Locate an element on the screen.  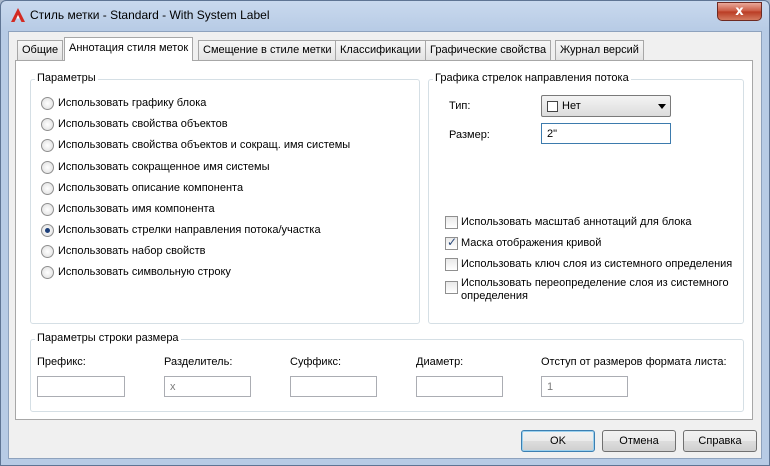
option-label: Использовать описание компонента is located at coordinates (151, 188).